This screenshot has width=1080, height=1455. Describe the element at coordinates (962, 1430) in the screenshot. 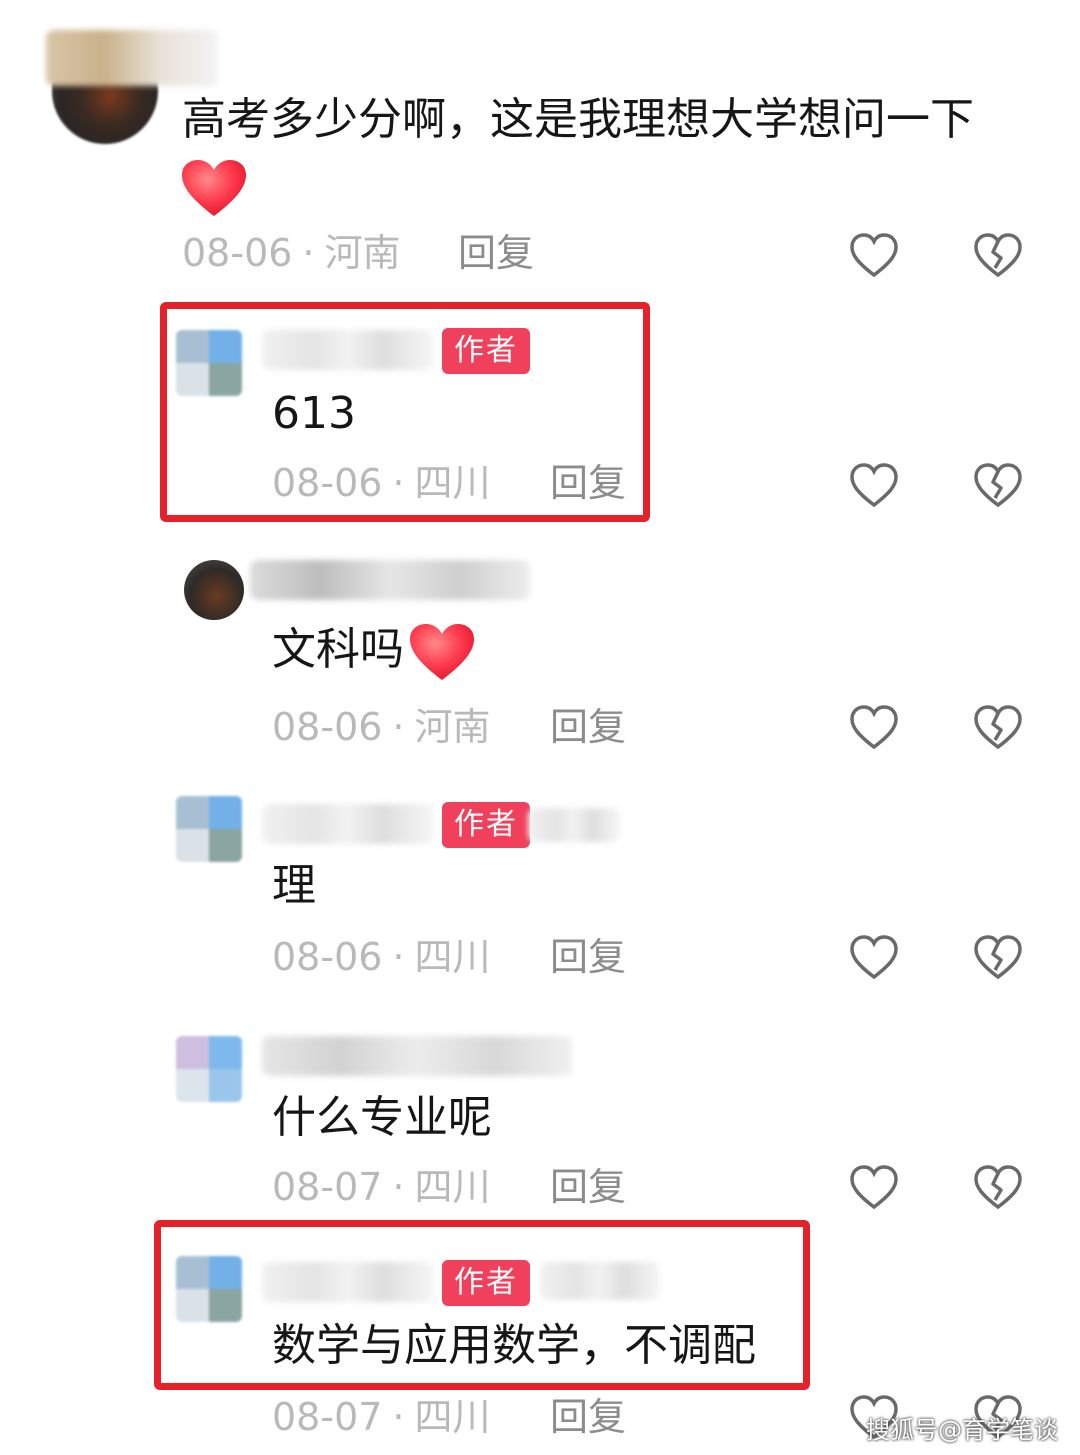

I see `watermark: 搜狐号@育学笔谈` at that location.